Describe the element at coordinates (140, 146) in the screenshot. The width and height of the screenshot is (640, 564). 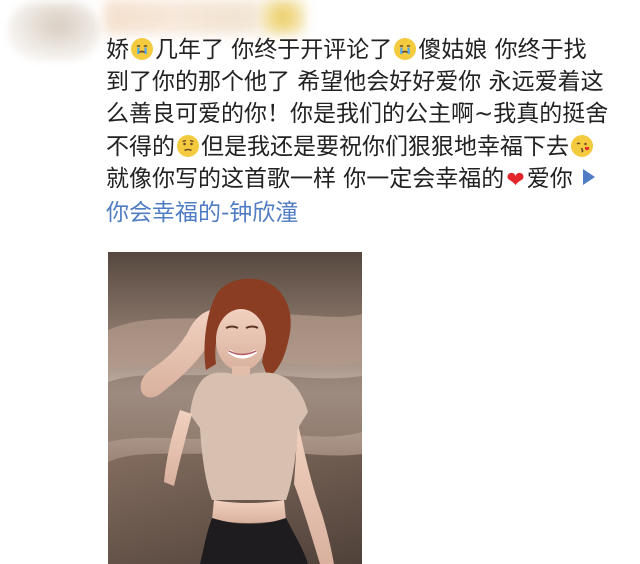
I see `comment-text-segment: 不得的` at that location.